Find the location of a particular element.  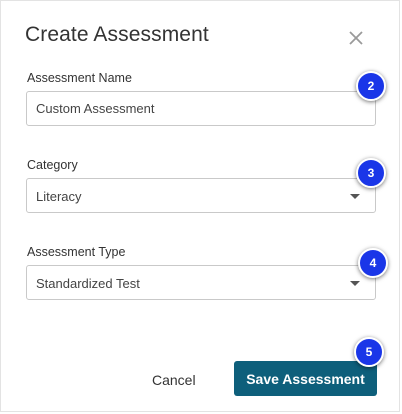

close-icon is located at coordinates (356, 38).